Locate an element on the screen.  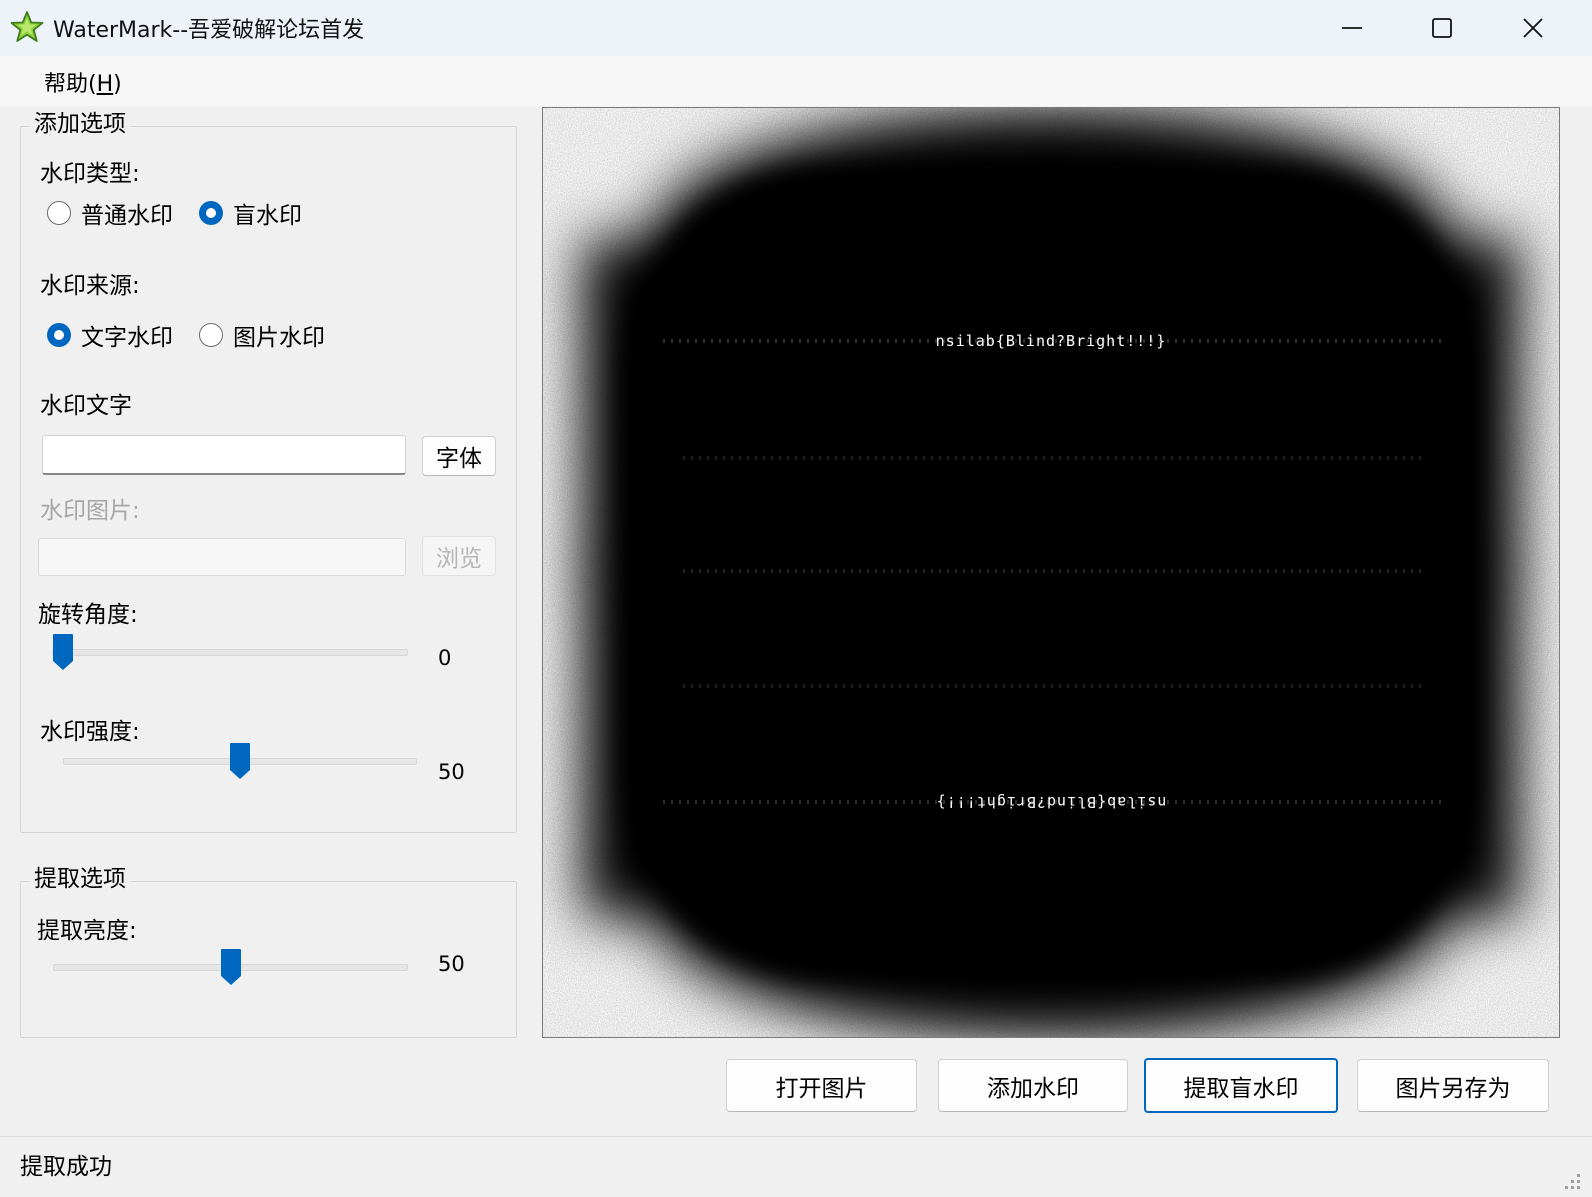
watermark-text-label: 水印文字 is located at coordinates (86, 406).